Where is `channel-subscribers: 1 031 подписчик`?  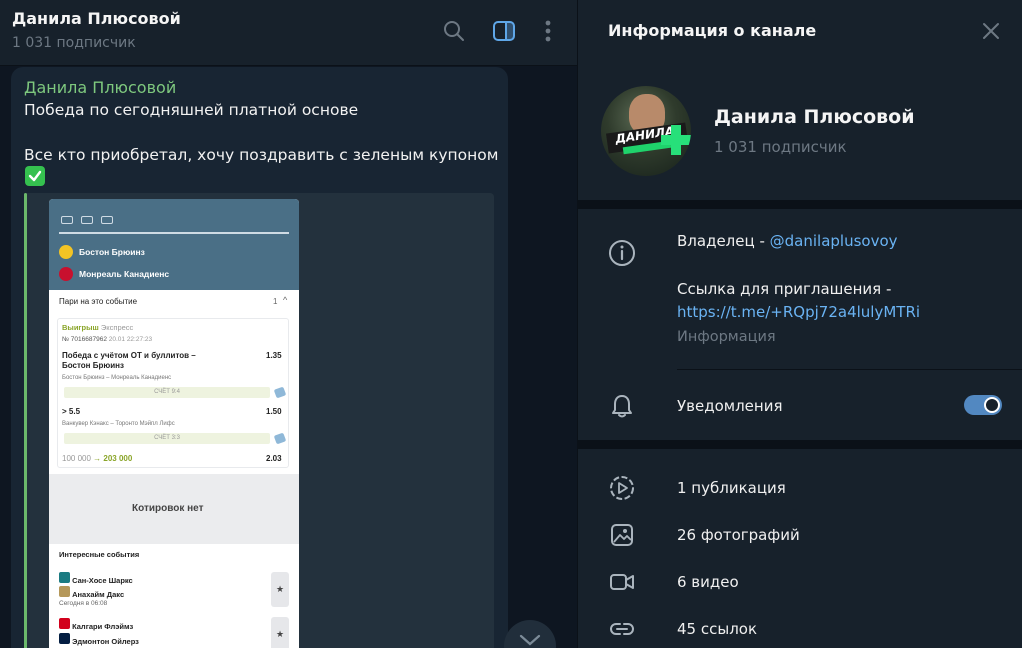 channel-subscribers: 1 031 подписчик is located at coordinates (780, 147).